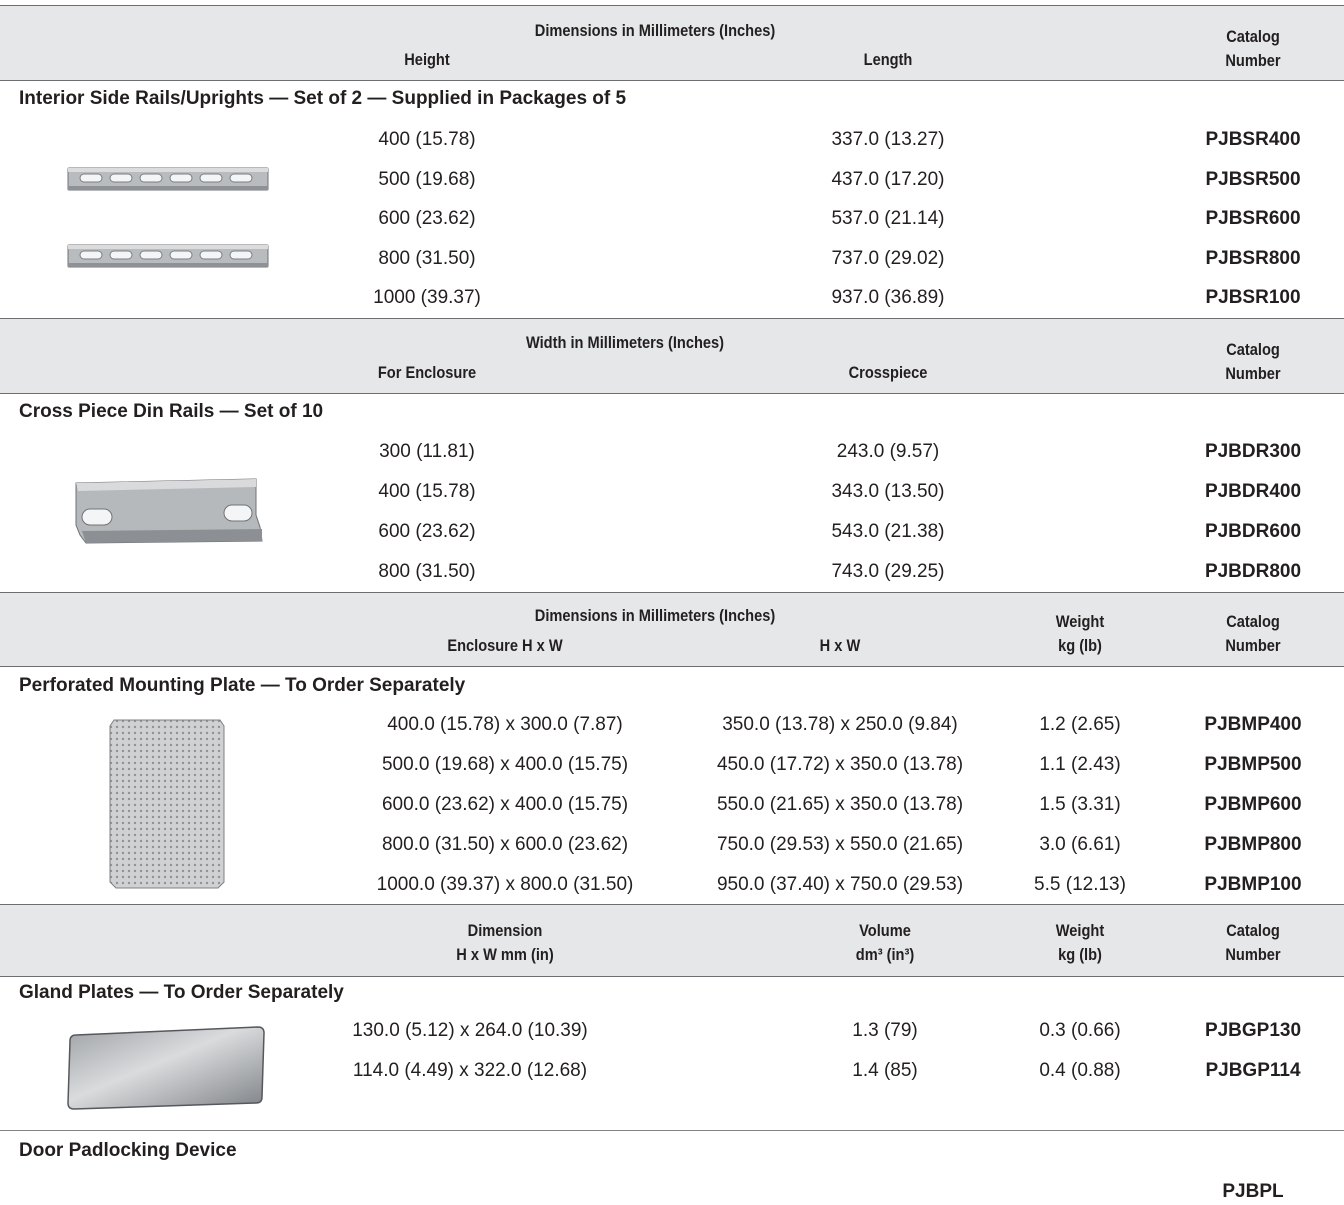 This screenshot has width=1344, height=1205. What do you see at coordinates (427, 59) in the screenshot?
I see `header-height: Height` at bounding box center [427, 59].